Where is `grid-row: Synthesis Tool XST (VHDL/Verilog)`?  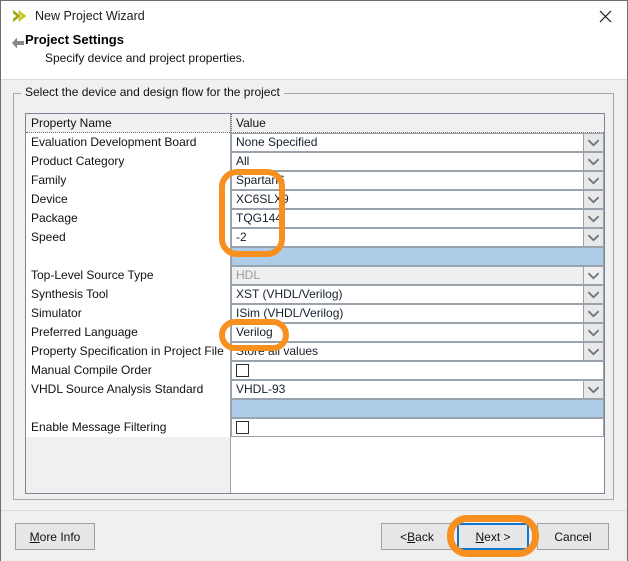 grid-row: Synthesis Tool XST (VHDL/Verilog) is located at coordinates (315, 294).